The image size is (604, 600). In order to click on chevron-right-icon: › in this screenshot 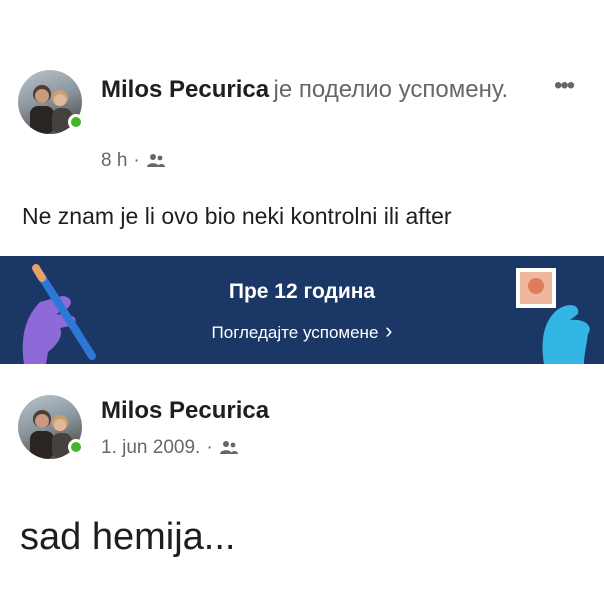, I will do `click(389, 330)`.